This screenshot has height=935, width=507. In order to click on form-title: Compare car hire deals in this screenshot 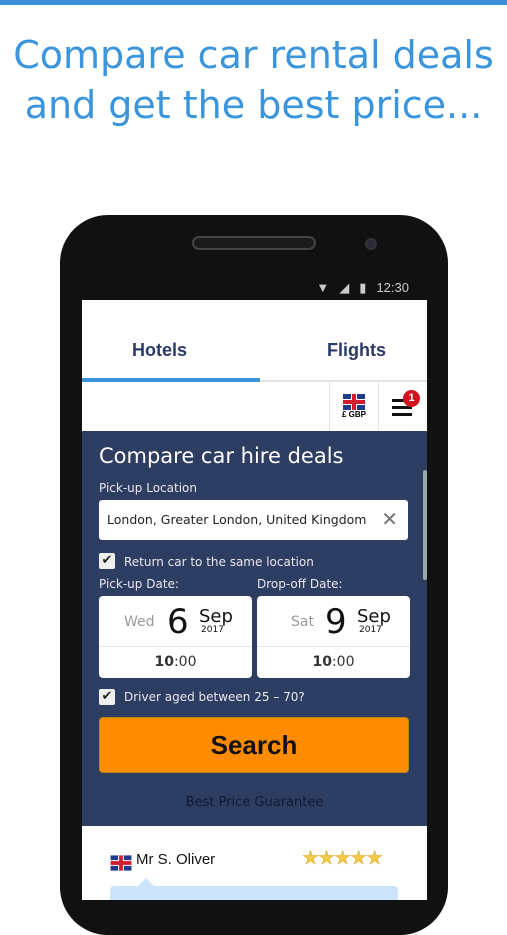, I will do `click(221, 456)`.